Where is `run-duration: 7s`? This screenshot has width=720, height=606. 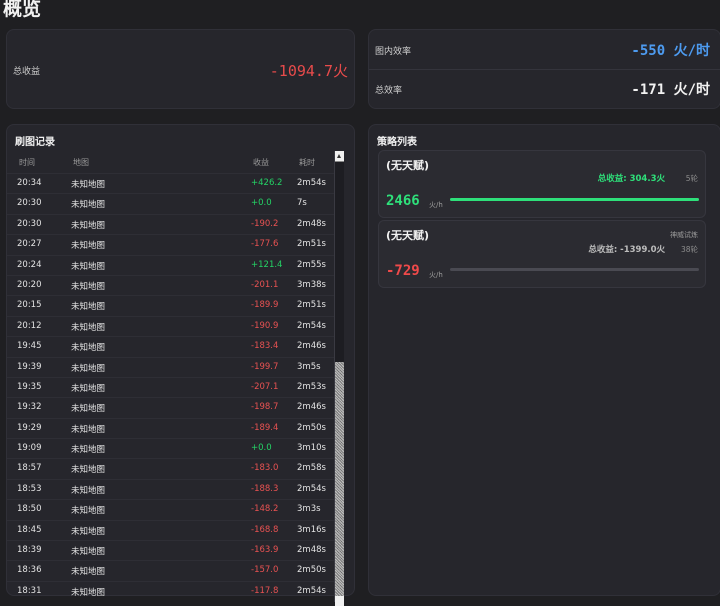 run-duration: 7s is located at coordinates (302, 203).